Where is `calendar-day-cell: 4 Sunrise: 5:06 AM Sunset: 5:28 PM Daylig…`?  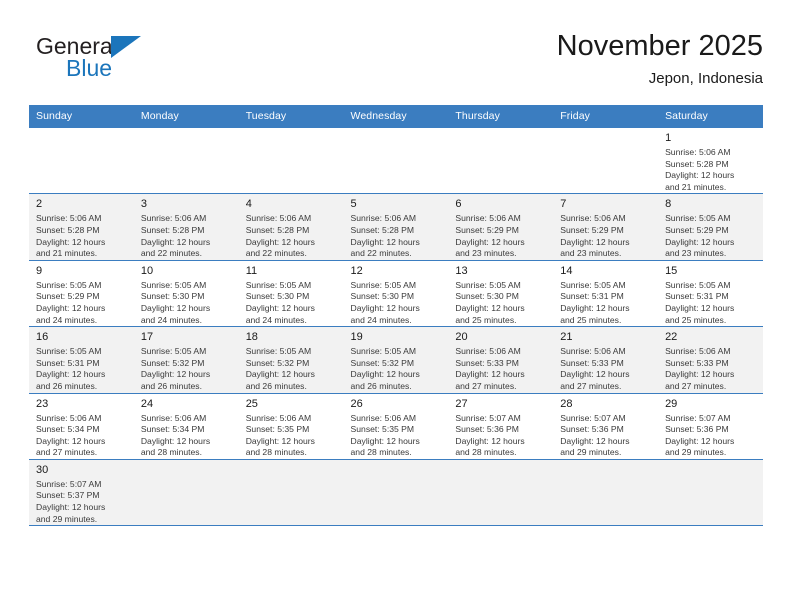 calendar-day-cell: 4 Sunrise: 5:06 AM Sunset: 5:28 PM Daylig… is located at coordinates (291, 227).